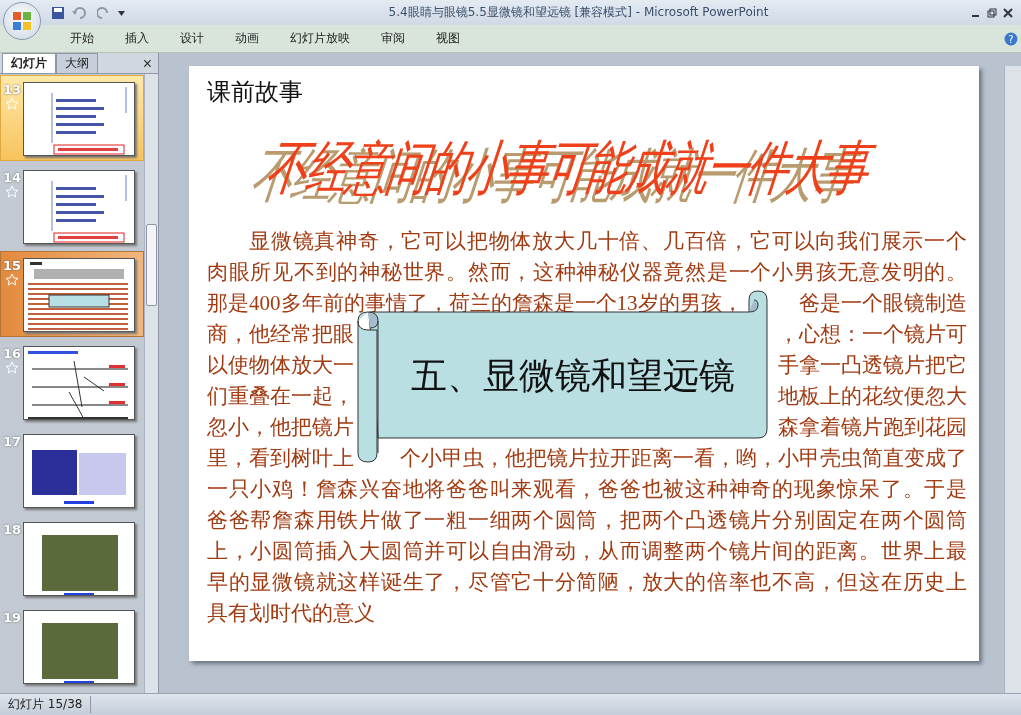  Describe the element at coordinates (12, 89) in the screenshot. I see `slide-number: 13` at that location.